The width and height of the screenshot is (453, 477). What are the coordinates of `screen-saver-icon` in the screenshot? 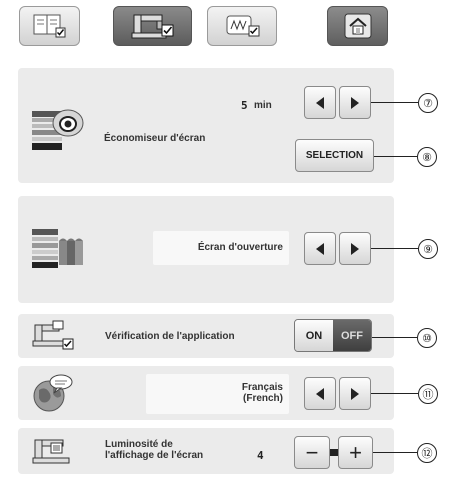 It's located at (58, 129).